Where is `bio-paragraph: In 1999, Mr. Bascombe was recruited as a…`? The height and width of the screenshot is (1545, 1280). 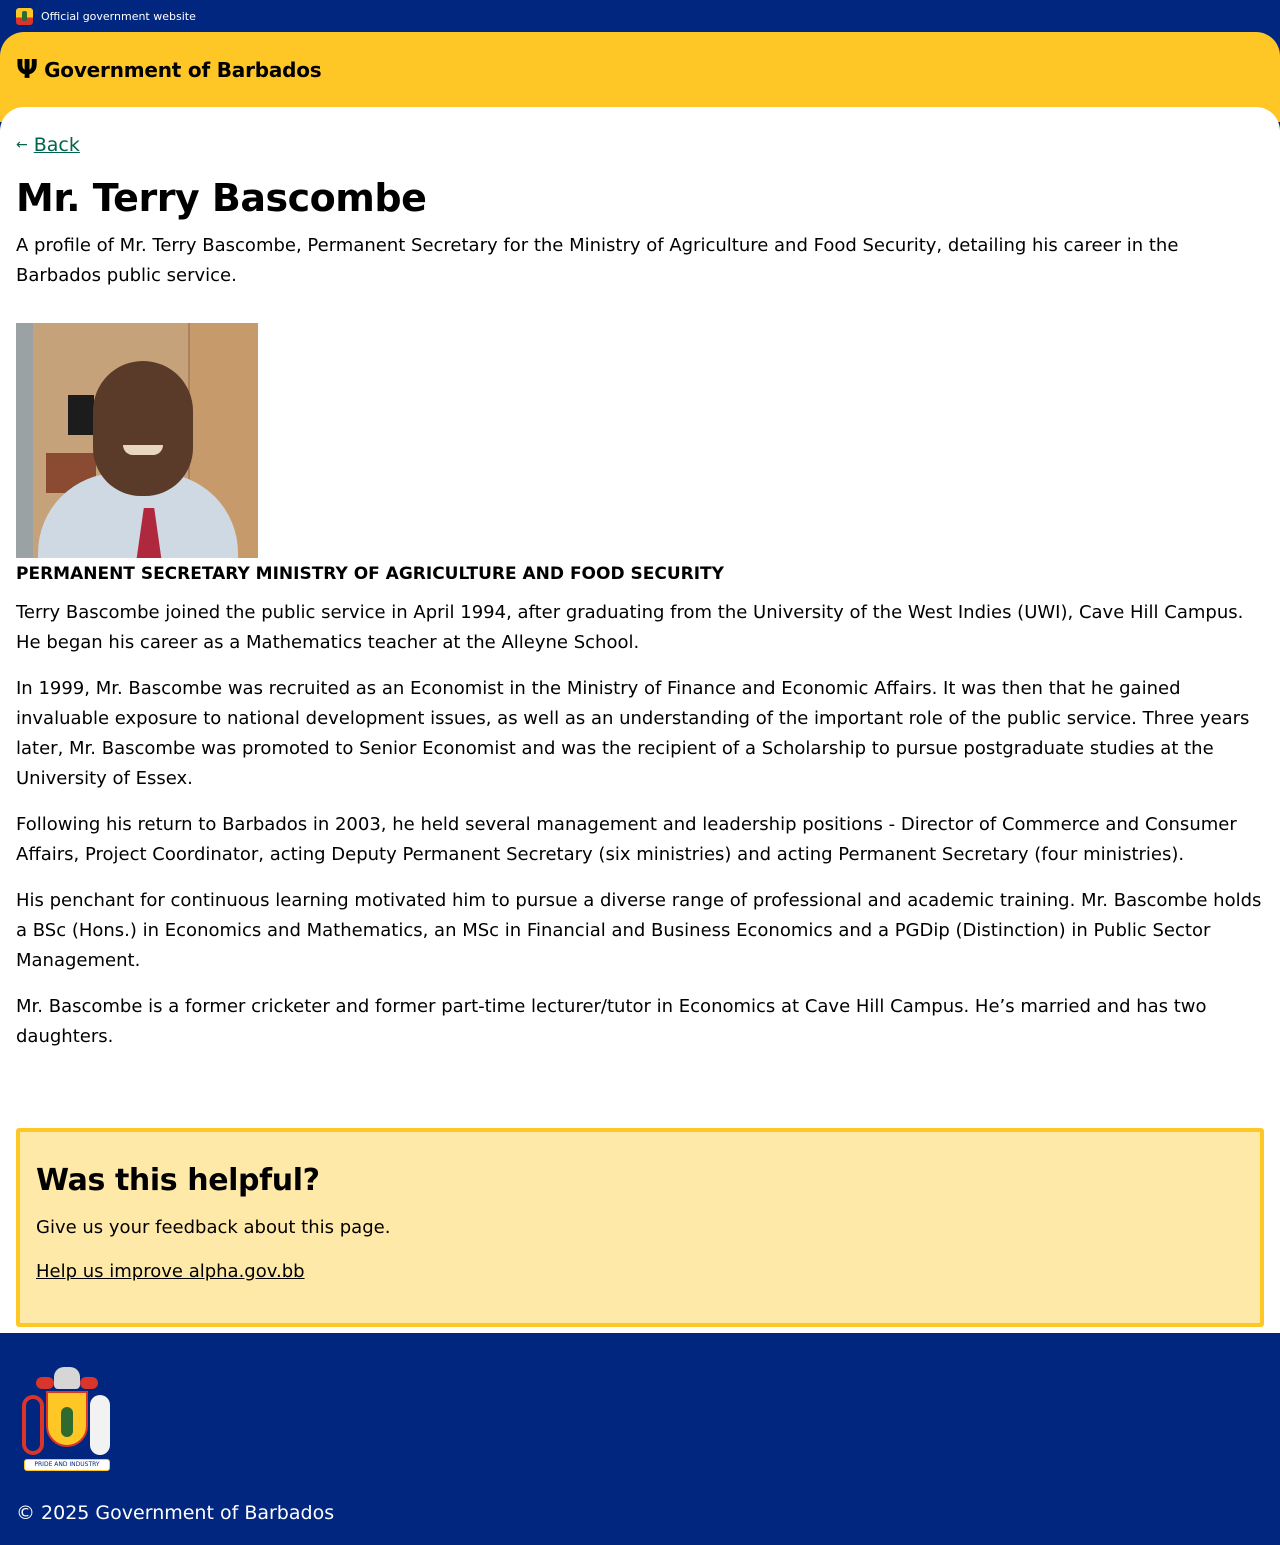
bio-paragraph: In 1999, Mr. Bascombe was recruited as a… is located at coordinates (633, 733).